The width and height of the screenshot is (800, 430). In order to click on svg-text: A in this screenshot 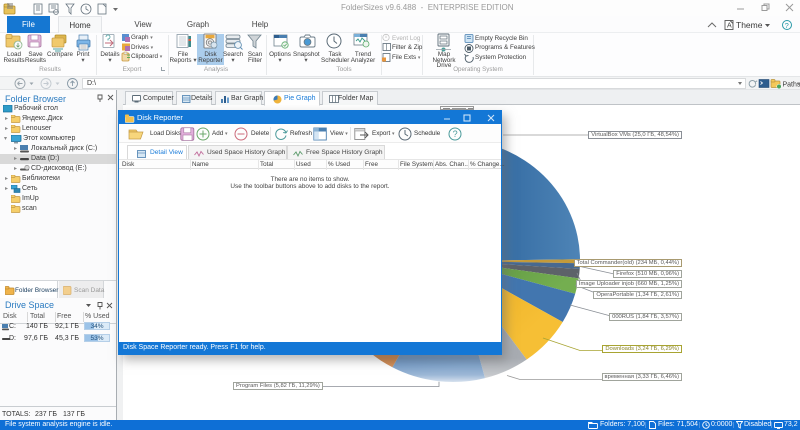, I will do `click(729, 26)`.